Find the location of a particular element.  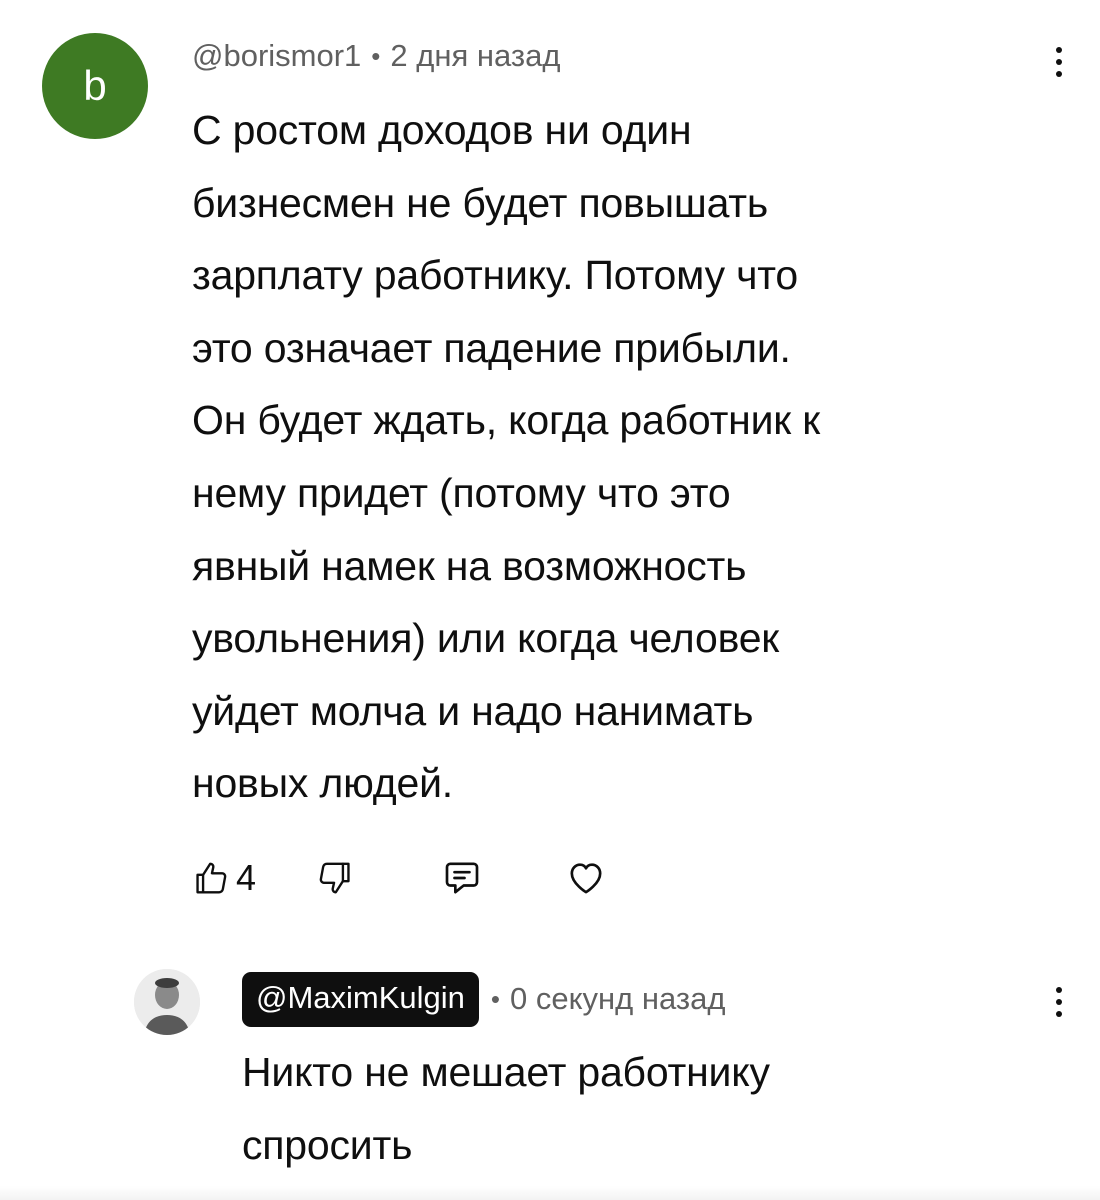

reply-icon is located at coordinates (462, 878).